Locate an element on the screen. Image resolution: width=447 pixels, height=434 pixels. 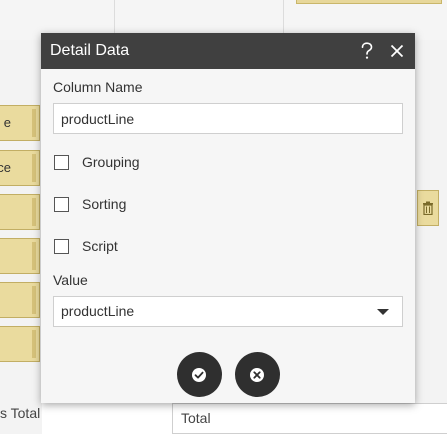
close-icon is located at coordinates (397, 51).